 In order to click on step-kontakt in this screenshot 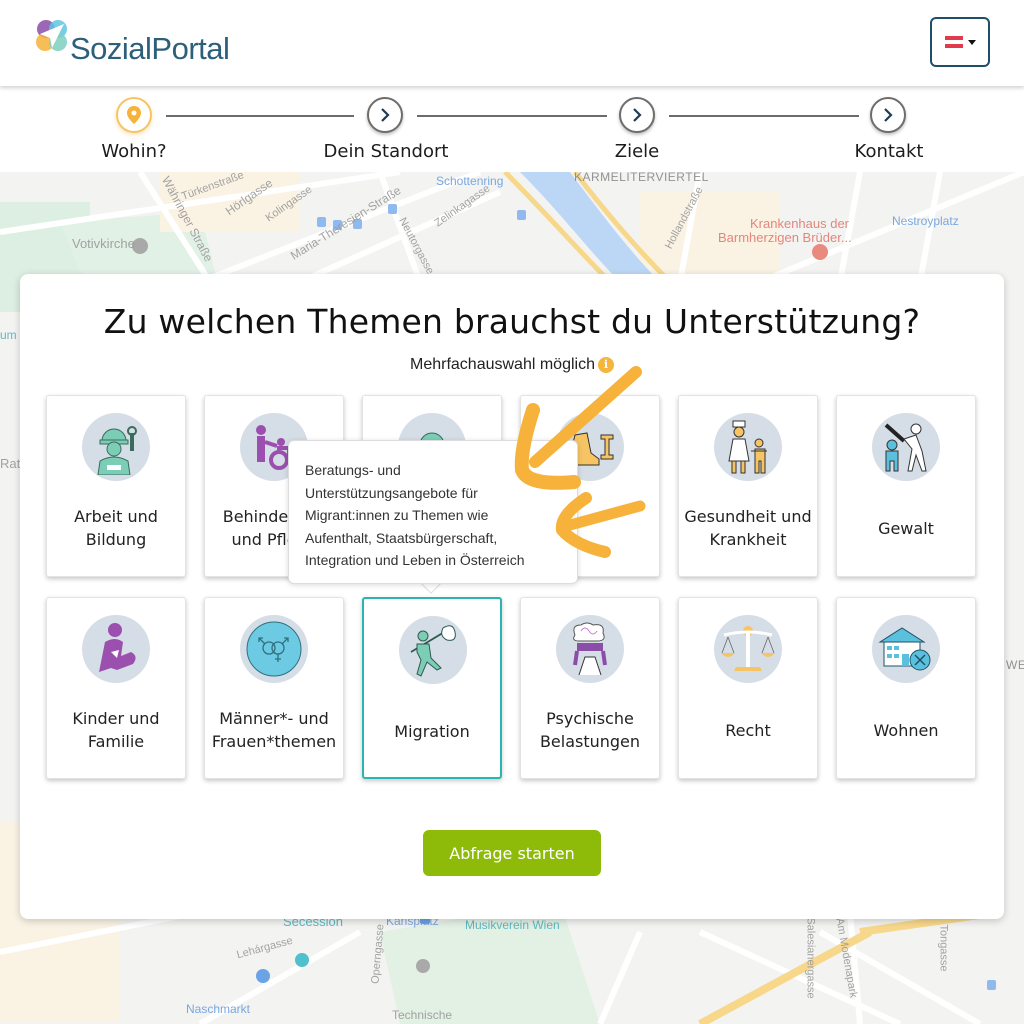, I will do `click(888, 115)`.